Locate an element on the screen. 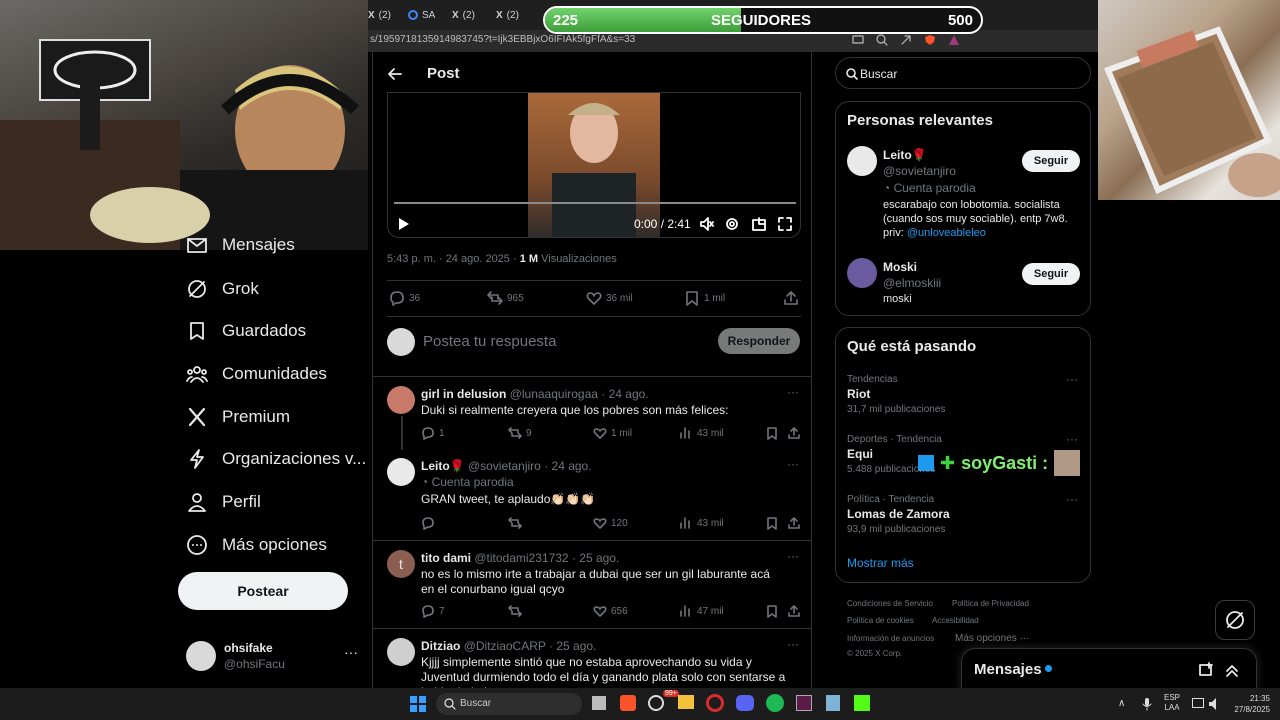  footer-link: Accesibilidad is located at coordinates (955, 620).